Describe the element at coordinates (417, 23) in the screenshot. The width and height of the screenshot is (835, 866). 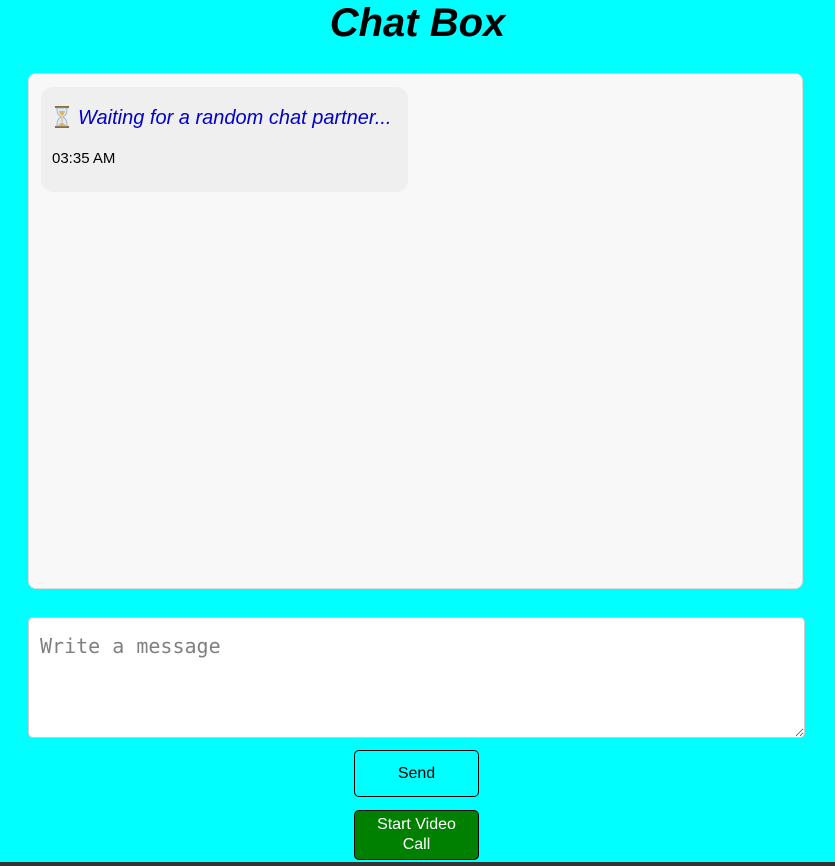
I see `page-title: Chat Box` at that location.